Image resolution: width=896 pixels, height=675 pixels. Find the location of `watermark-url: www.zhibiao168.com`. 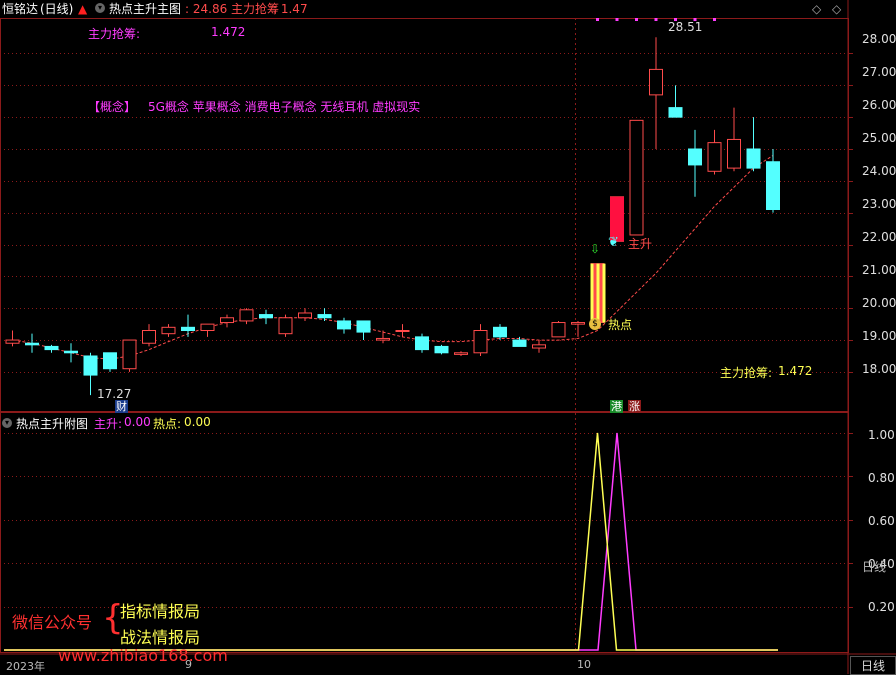

watermark-url: www.zhibiao168.com is located at coordinates (143, 655).